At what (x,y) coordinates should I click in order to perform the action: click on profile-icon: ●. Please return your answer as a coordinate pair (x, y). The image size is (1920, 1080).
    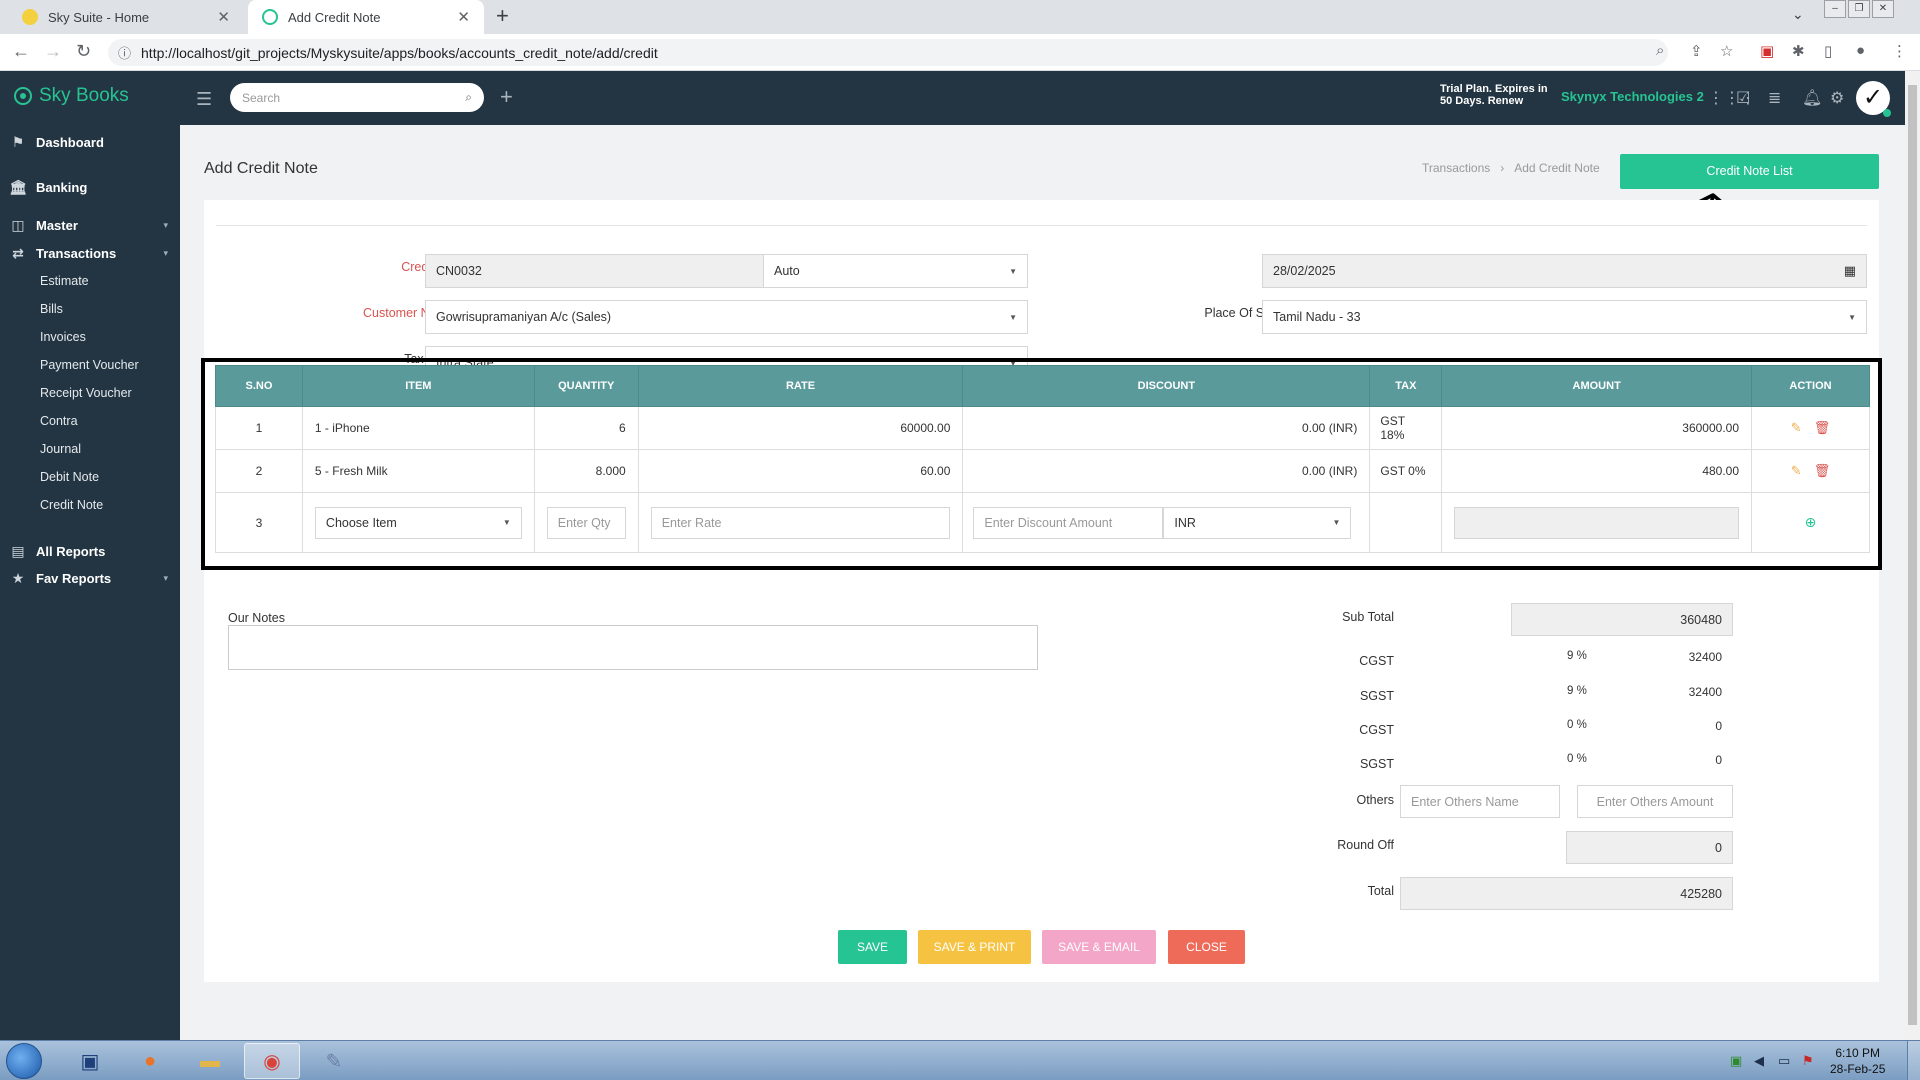
    Looking at the image, I should click on (1860, 50).